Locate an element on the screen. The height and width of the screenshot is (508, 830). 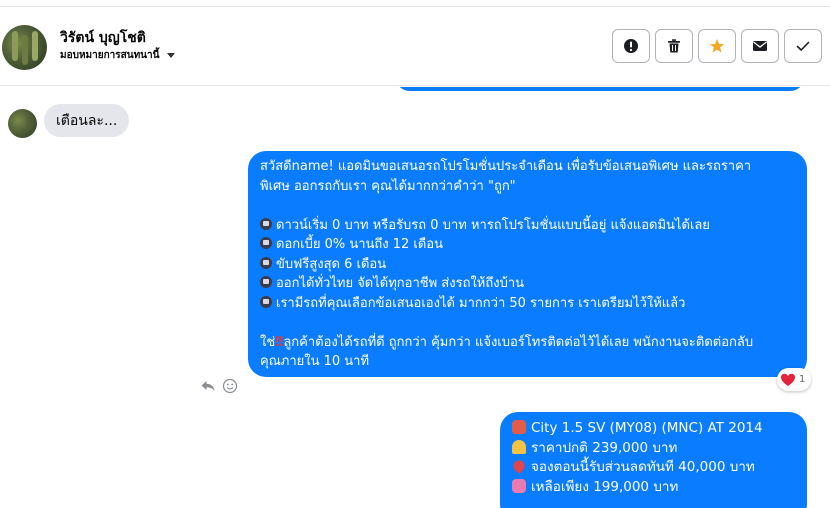
offer-line: ราคาปกติ 239,000 บาท is located at coordinates (653, 449).